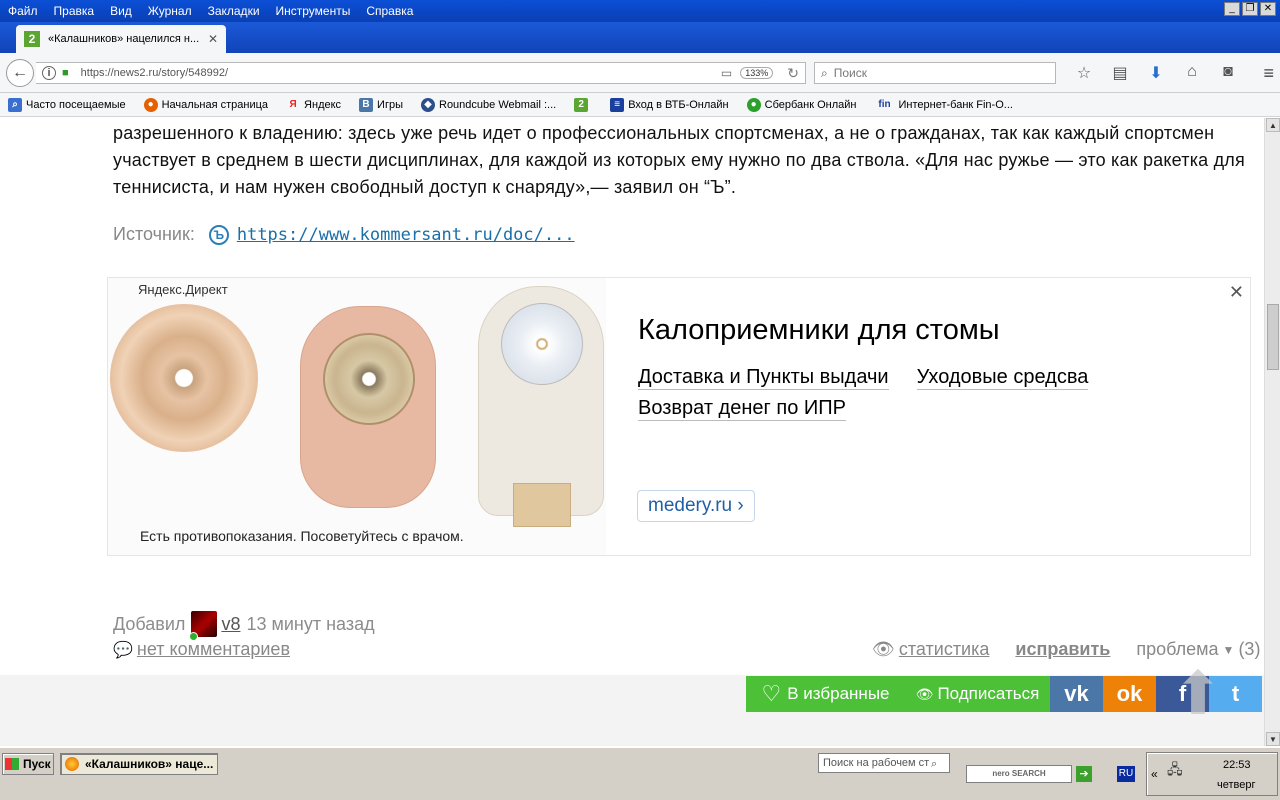 The width and height of the screenshot is (1280, 800). What do you see at coordinates (1084, 73) in the screenshot?
I see `bookmark-star-icon: ☆` at bounding box center [1084, 73].